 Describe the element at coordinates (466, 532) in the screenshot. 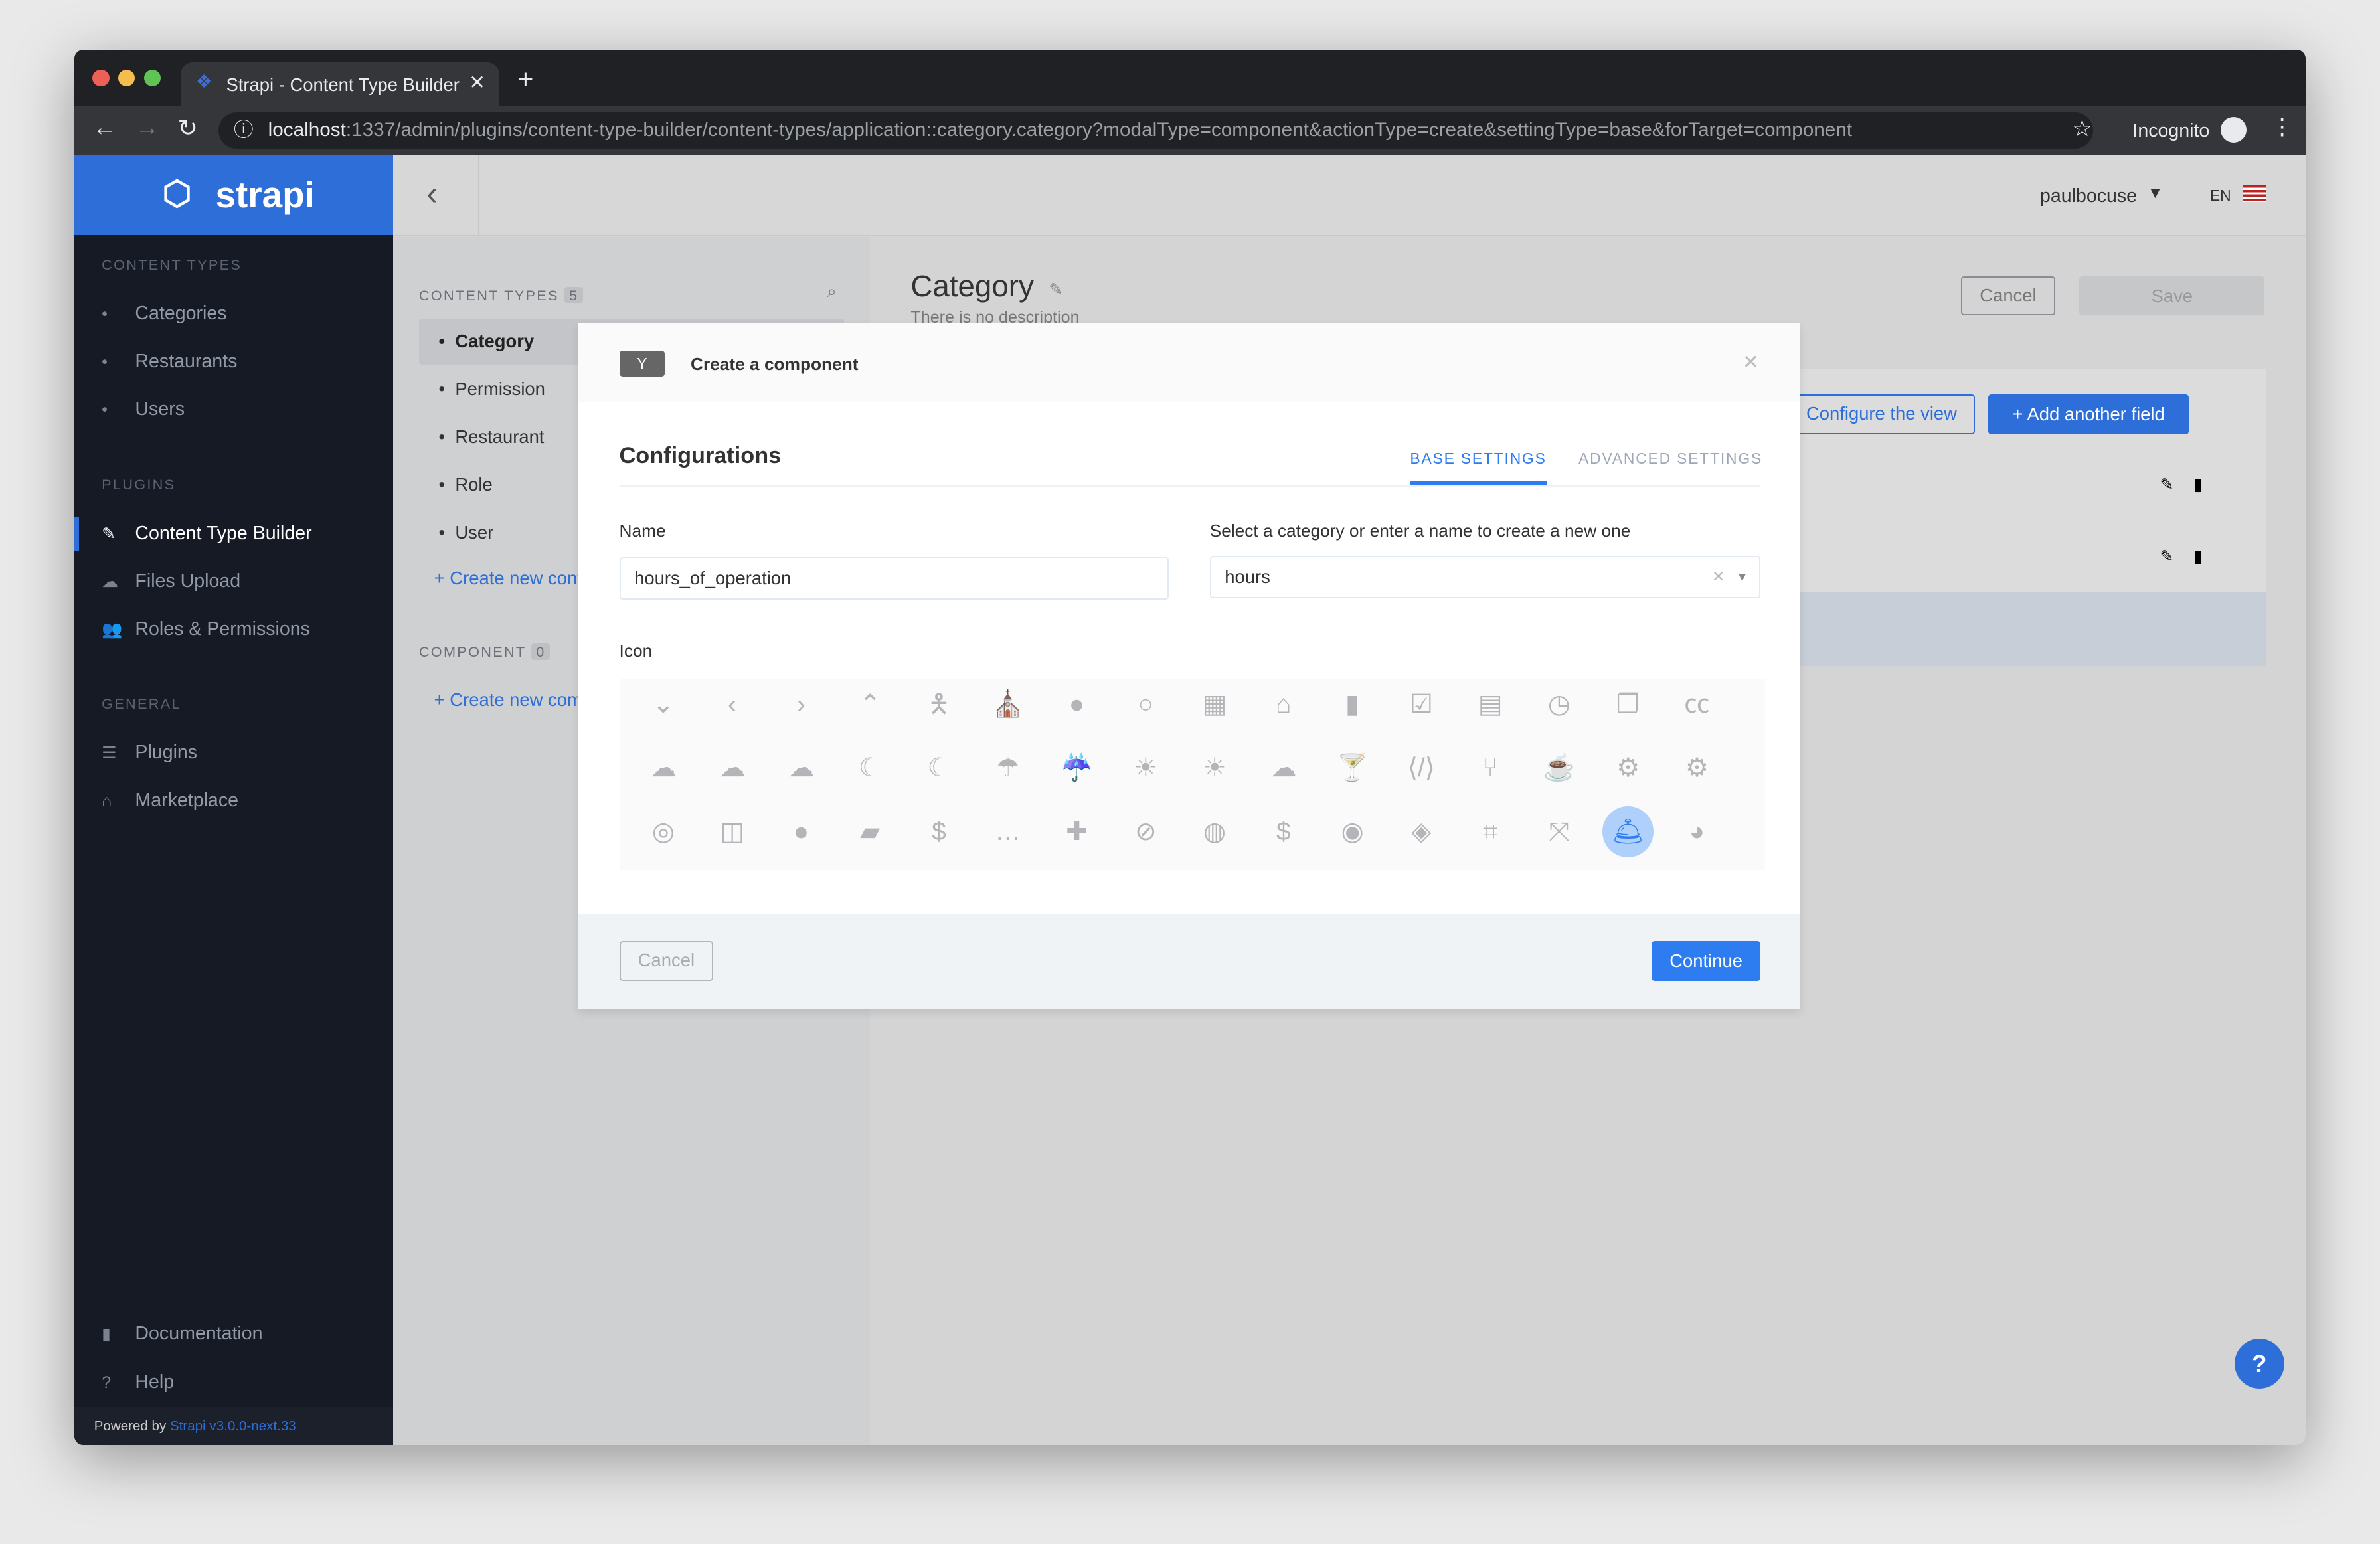

I see `content-type-item: • User` at that location.